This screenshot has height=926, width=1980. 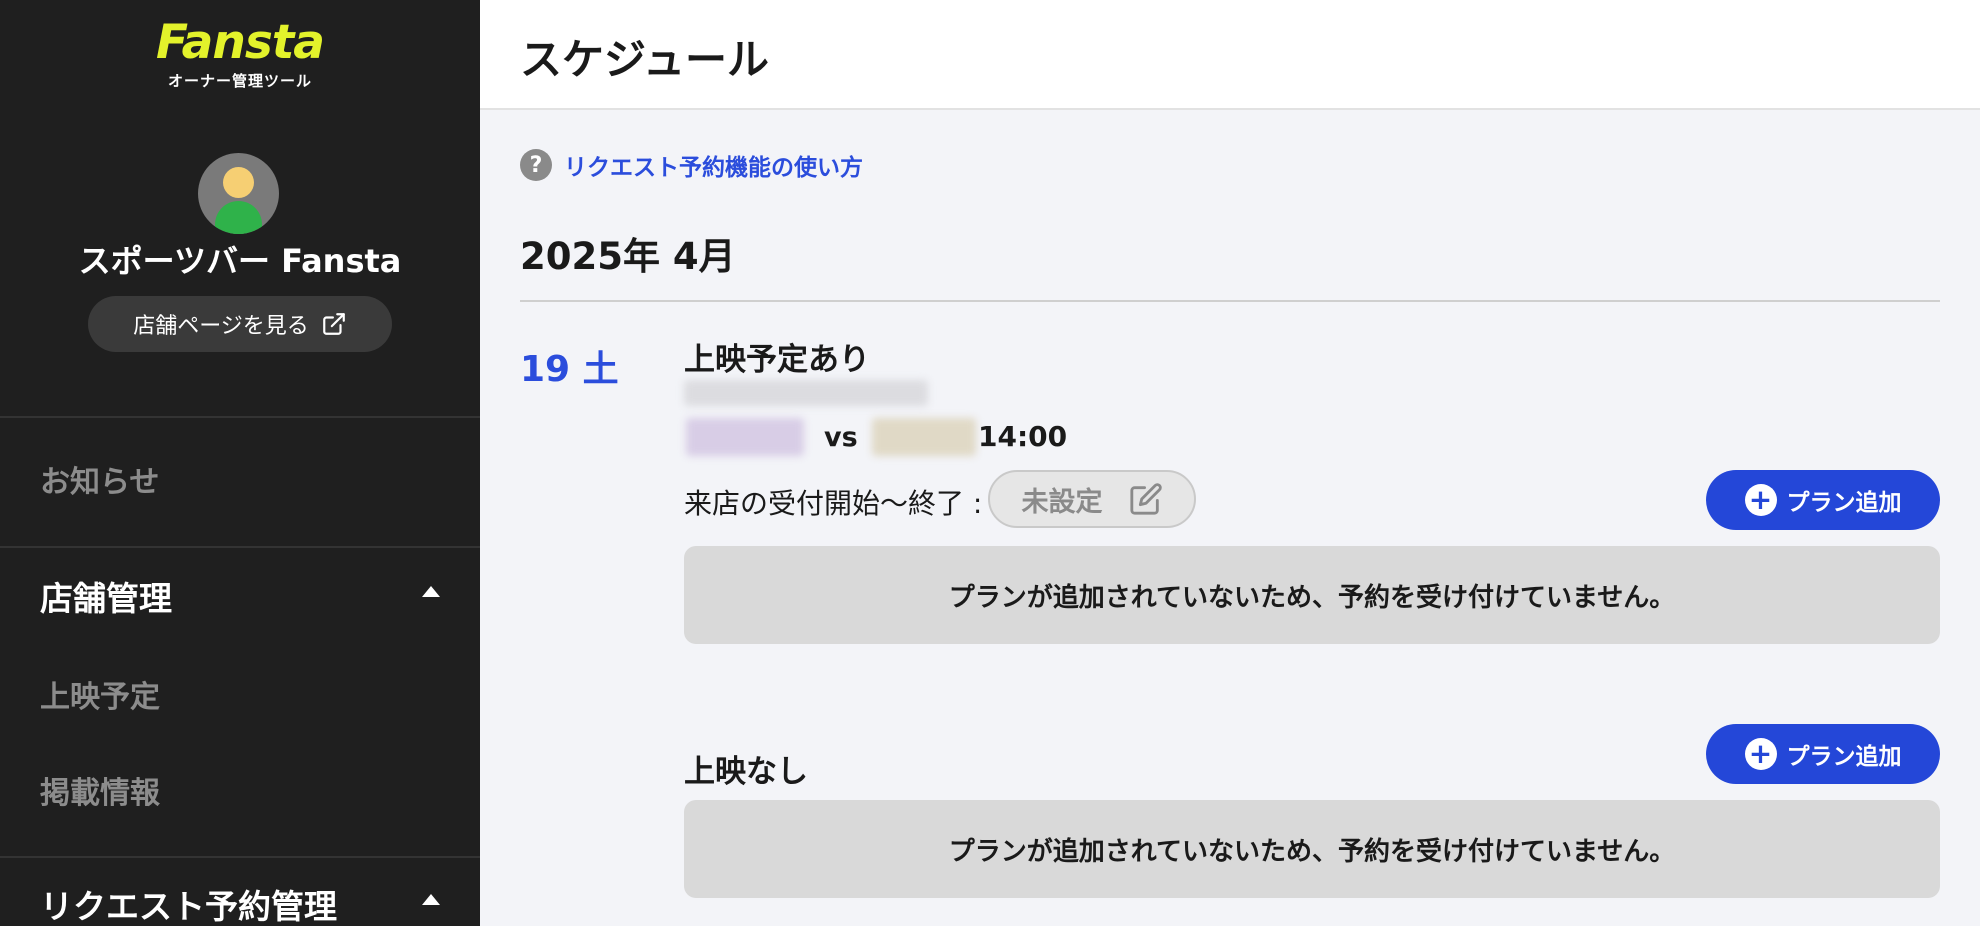 I want to click on help-link-label: リクエスト予約機能の使い方, so click(x=713, y=168).